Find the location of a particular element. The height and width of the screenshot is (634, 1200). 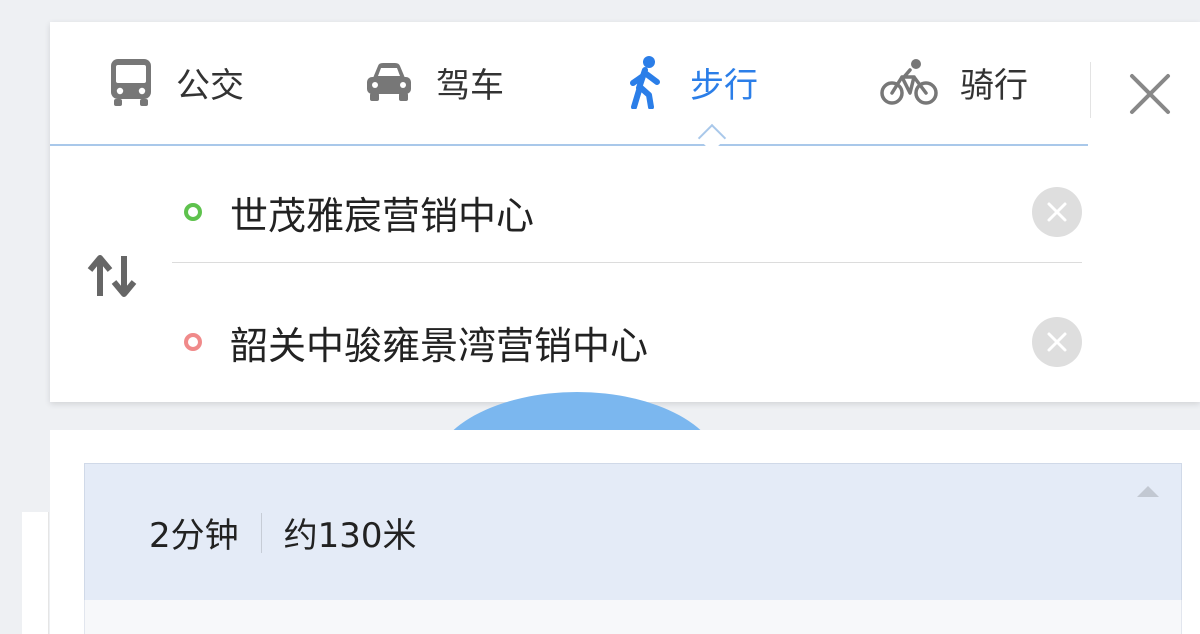

swap-arrows-icon is located at coordinates (112, 276).